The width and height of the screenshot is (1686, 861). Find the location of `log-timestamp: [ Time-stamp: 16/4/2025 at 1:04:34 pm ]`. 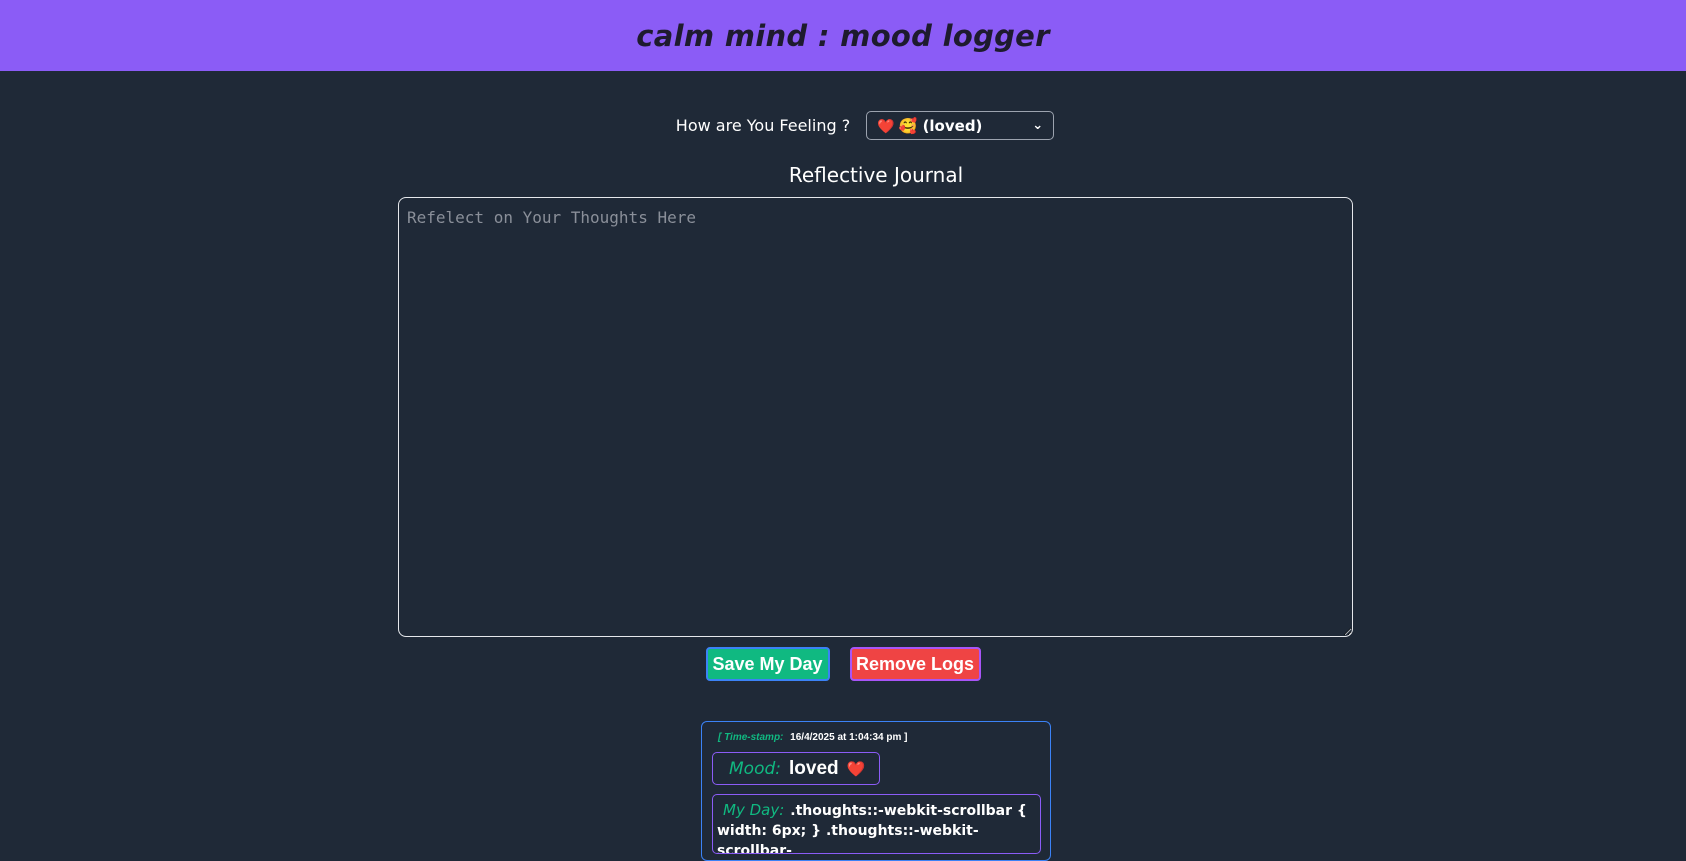

log-timestamp: [ Time-stamp: 16/4/2025 at 1:04:34 pm ] is located at coordinates (879, 737).